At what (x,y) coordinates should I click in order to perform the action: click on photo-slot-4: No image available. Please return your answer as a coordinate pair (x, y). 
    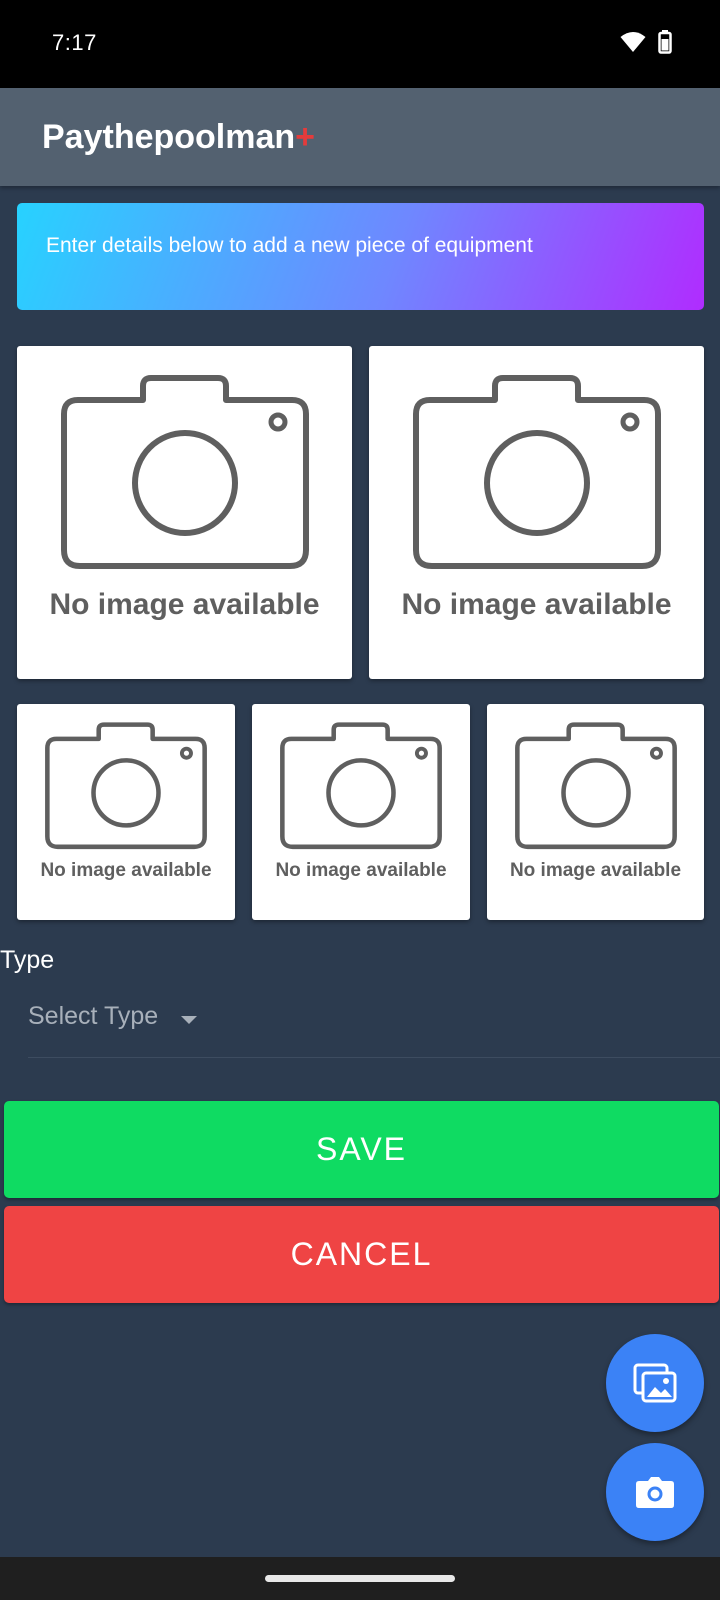
    Looking at the image, I should click on (361, 812).